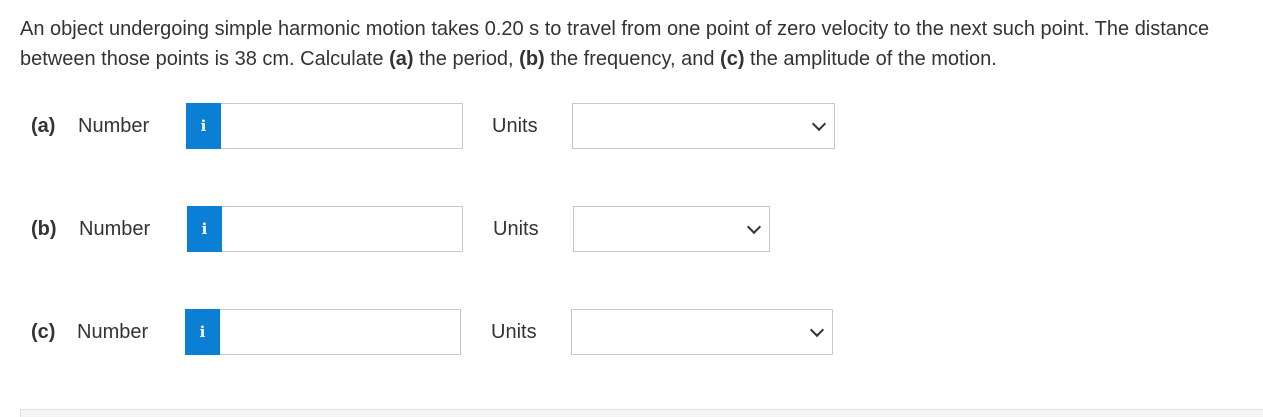 The image size is (1263, 417). What do you see at coordinates (113, 332) in the screenshot?
I see `number-label-c: Number` at bounding box center [113, 332].